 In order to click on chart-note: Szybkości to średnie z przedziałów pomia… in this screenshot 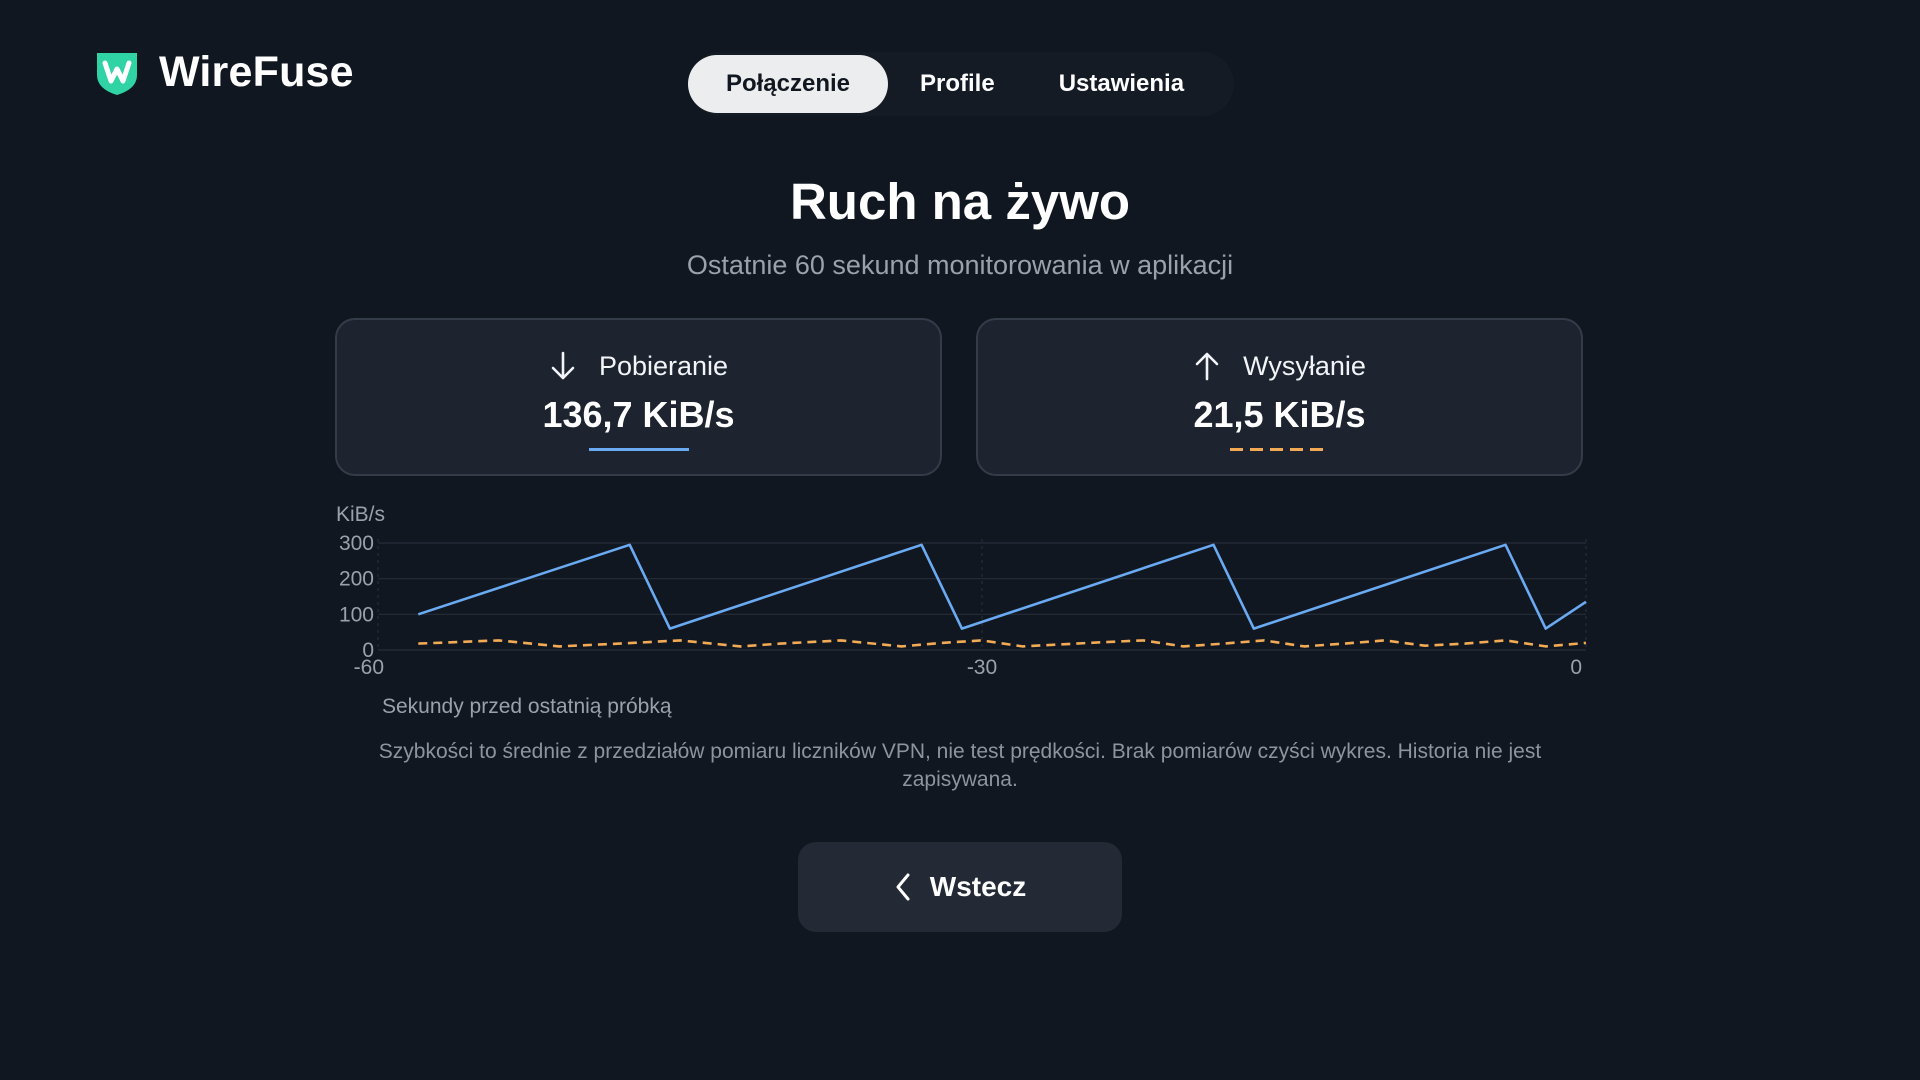, I will do `click(960, 765)`.